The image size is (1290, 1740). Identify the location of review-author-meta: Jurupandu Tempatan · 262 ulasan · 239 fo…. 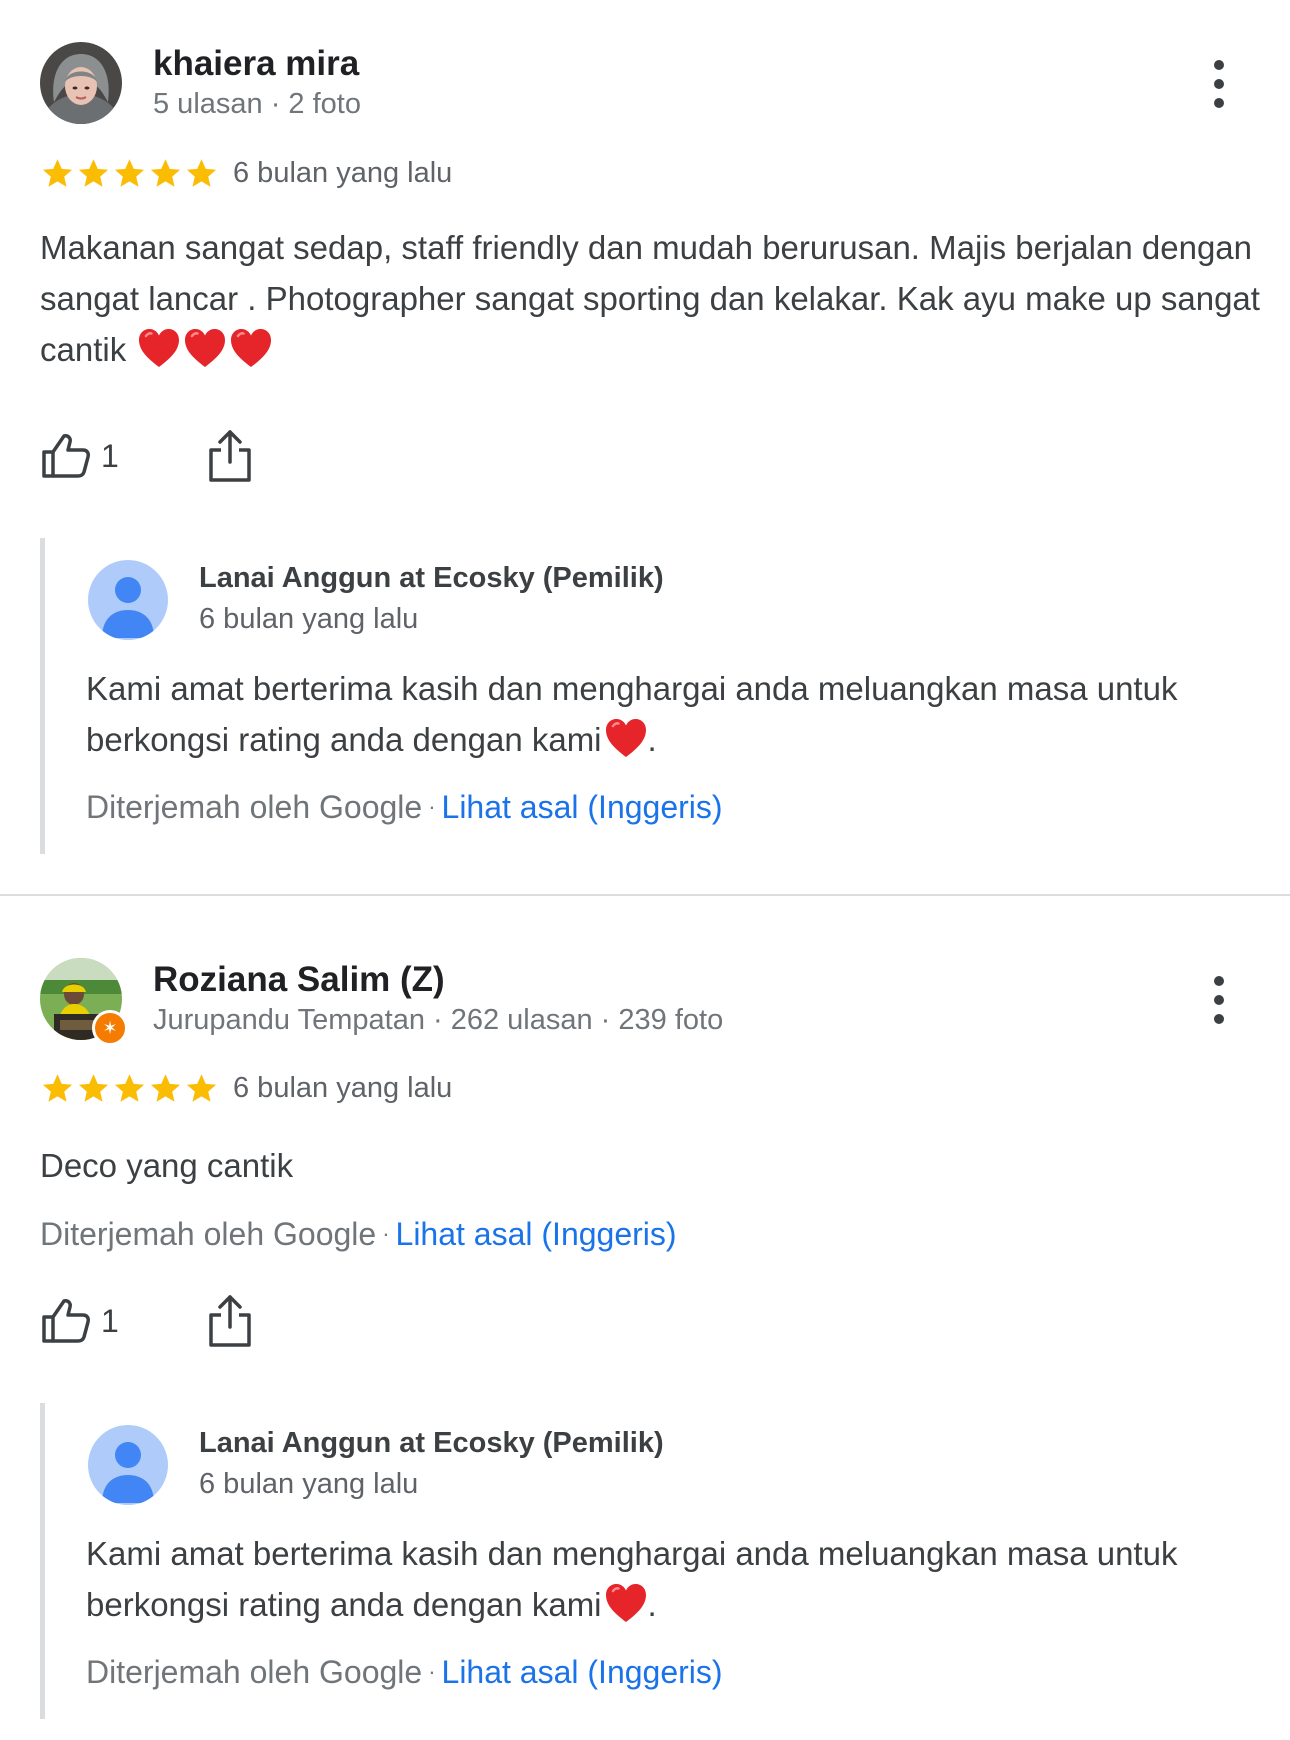
(438, 1020).